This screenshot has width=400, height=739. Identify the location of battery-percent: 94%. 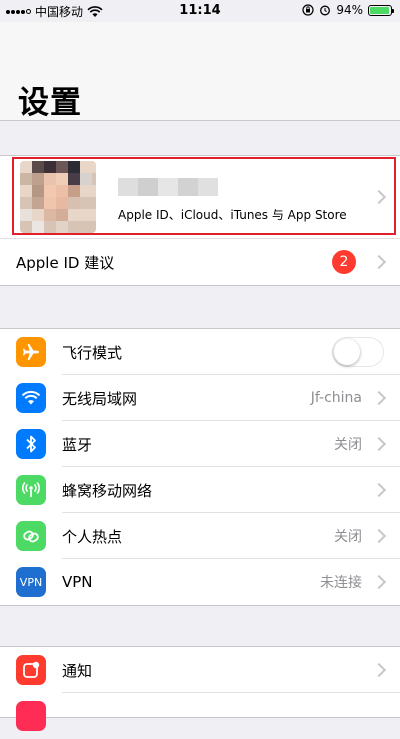
(349, 10).